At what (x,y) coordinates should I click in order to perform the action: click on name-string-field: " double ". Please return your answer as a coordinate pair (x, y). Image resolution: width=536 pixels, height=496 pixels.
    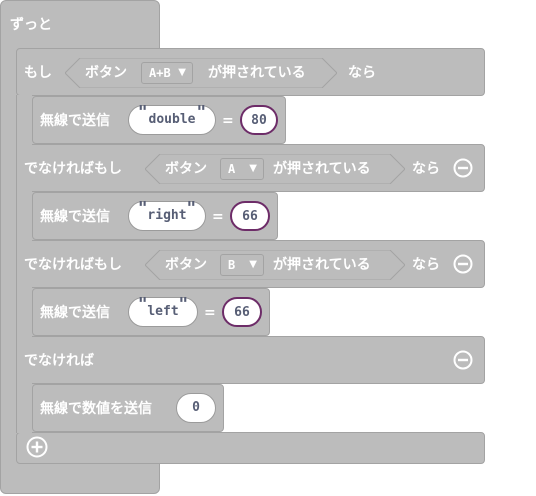
    Looking at the image, I should click on (172, 118).